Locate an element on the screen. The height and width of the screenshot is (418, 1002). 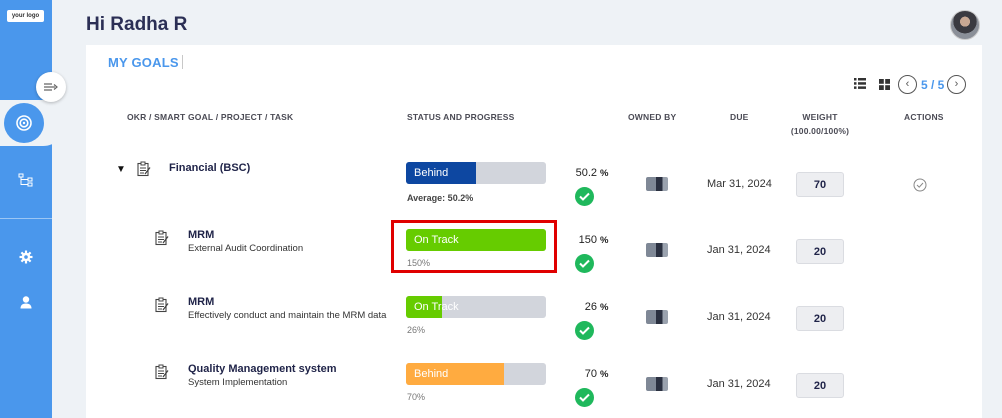
grid-view-icon is located at coordinates (884, 84).